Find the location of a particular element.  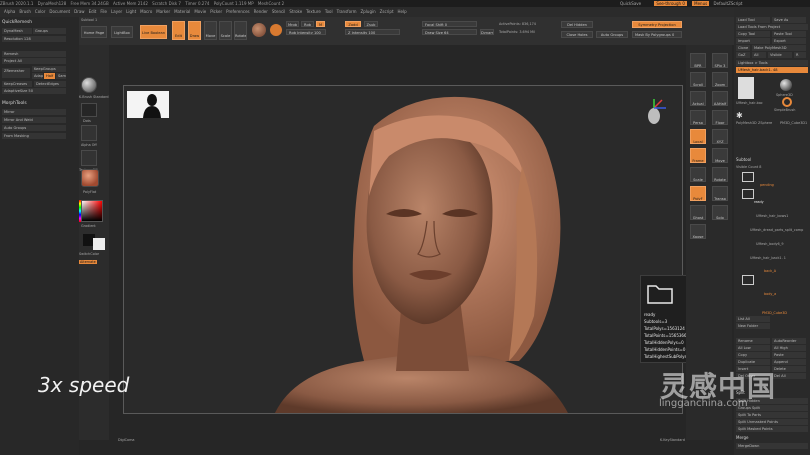

menu-item: Preferences is located at coordinates (238, 11).